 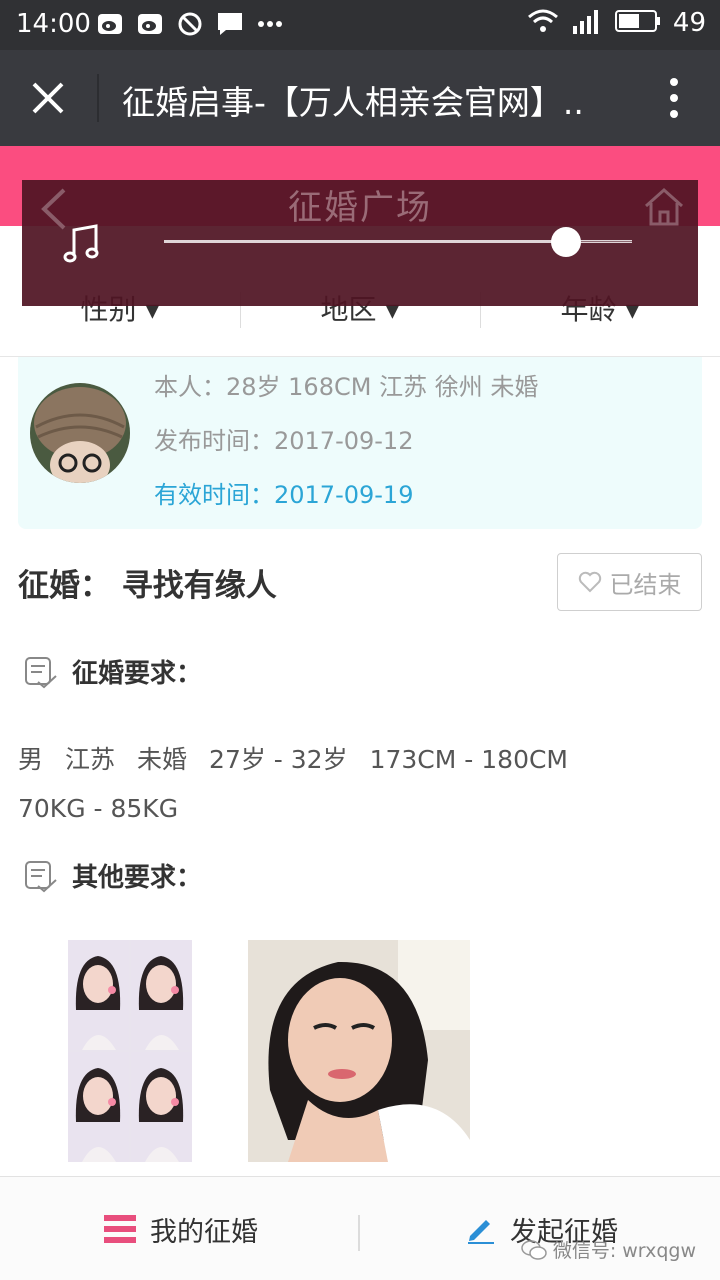 What do you see at coordinates (481, 1232) in the screenshot?
I see `edit-icon` at bounding box center [481, 1232].